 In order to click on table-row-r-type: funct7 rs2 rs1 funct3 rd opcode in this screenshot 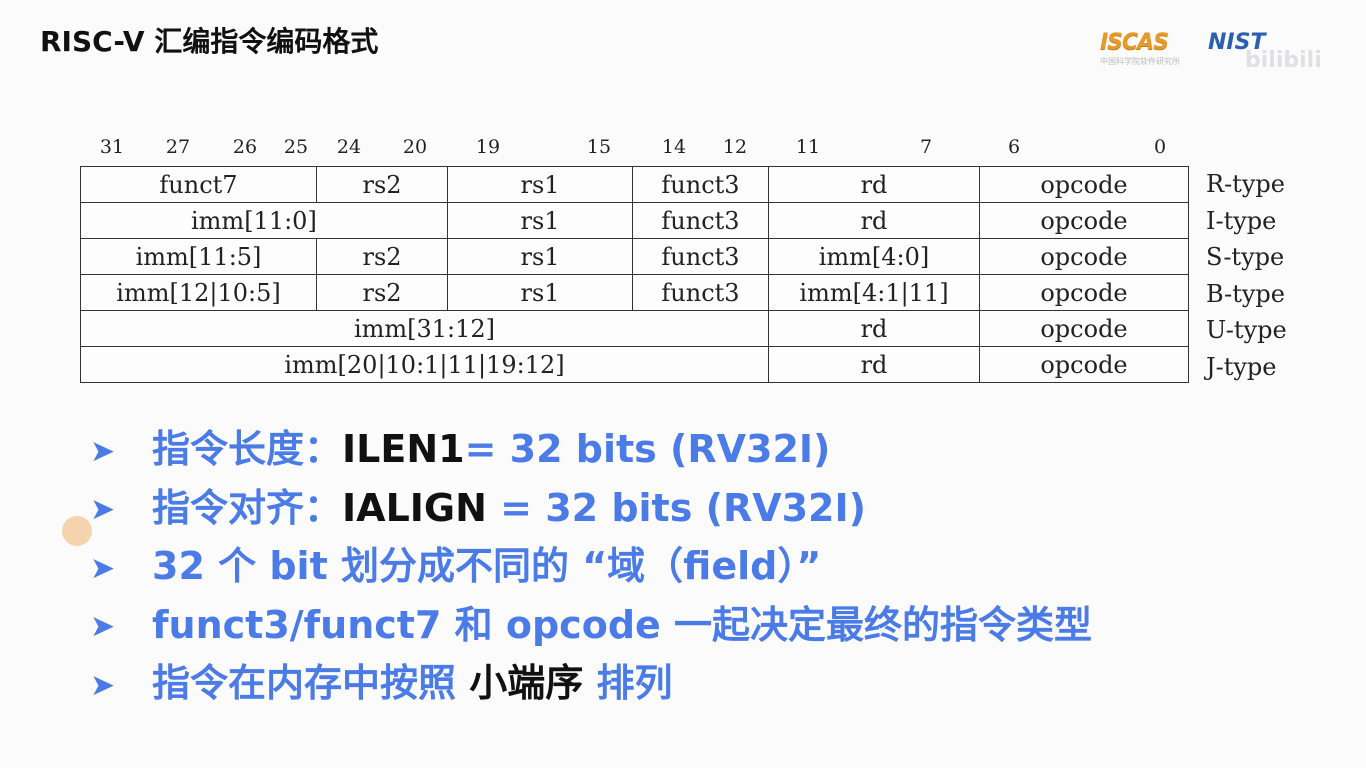, I will do `click(634, 184)`.